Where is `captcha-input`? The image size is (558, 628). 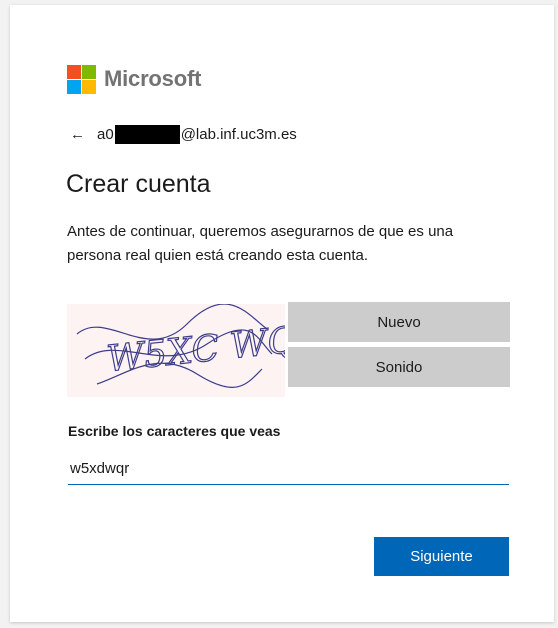 captcha-input is located at coordinates (288, 468).